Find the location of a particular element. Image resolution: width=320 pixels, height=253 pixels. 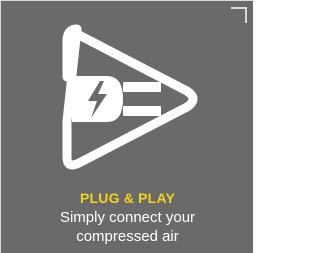

description-line-1: Simply connect your is located at coordinates (127, 217).